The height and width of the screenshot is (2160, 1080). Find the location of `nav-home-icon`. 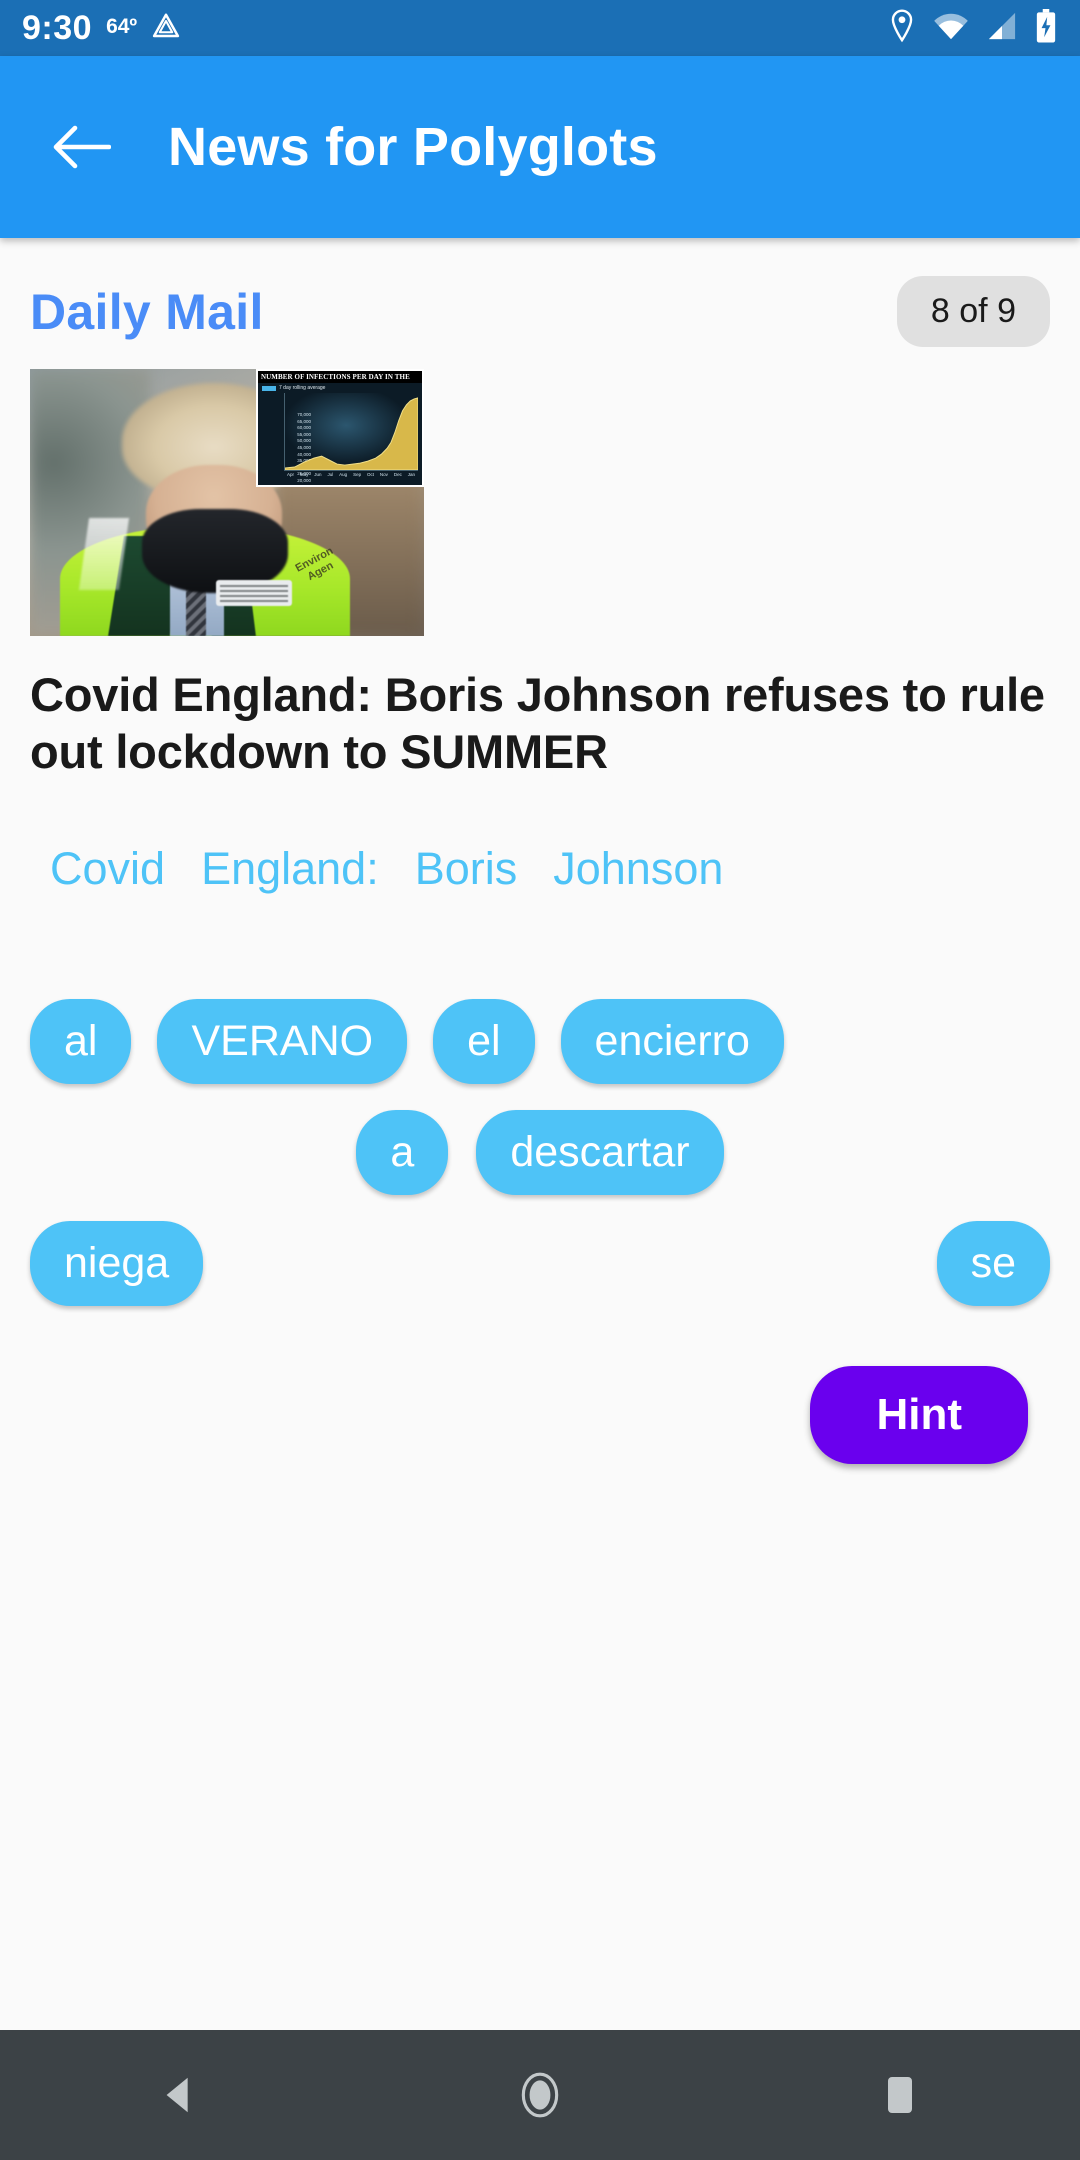

nav-home-icon is located at coordinates (540, 2095).